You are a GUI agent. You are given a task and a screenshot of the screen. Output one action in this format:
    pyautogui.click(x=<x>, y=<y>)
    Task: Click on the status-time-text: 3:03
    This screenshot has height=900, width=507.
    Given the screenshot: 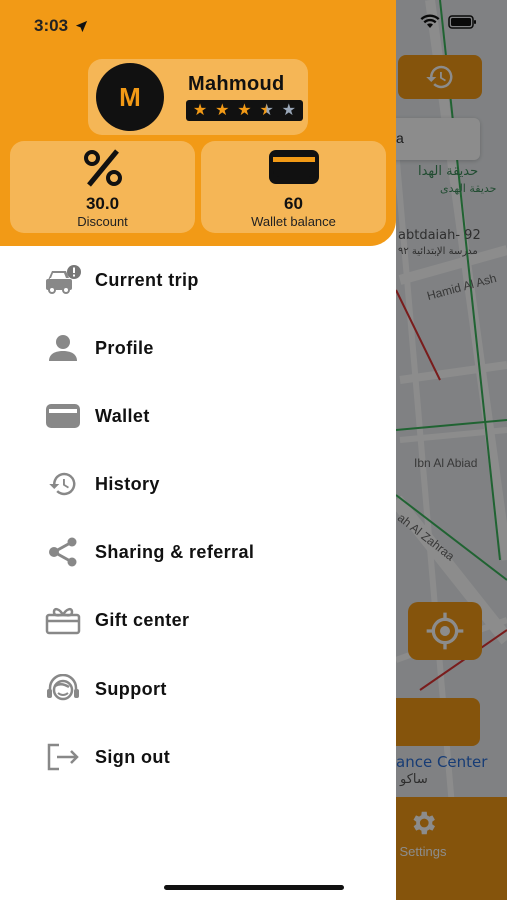 What is the action you would take?
    pyautogui.click(x=51, y=25)
    